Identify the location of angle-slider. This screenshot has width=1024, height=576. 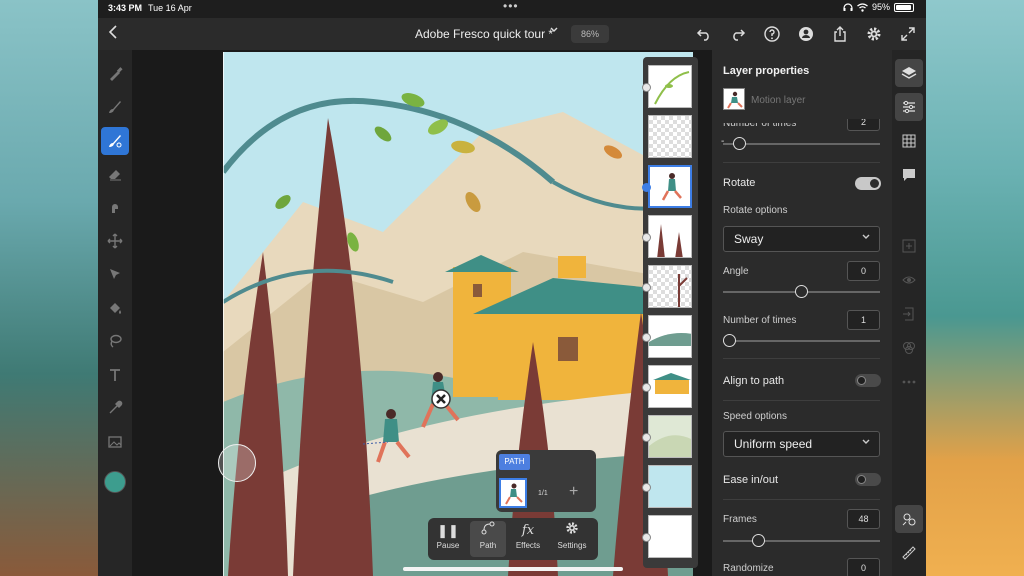
(801, 291).